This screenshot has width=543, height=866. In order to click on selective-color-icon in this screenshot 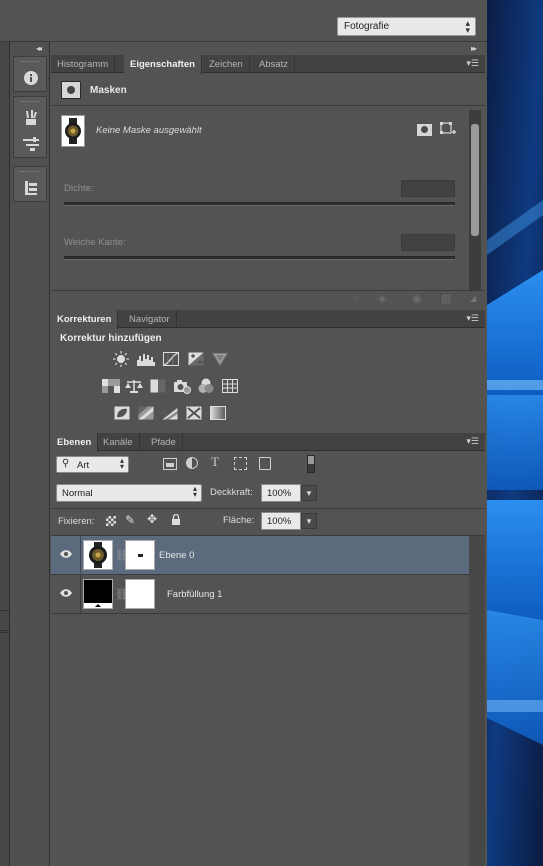, I will do `click(194, 413)`.